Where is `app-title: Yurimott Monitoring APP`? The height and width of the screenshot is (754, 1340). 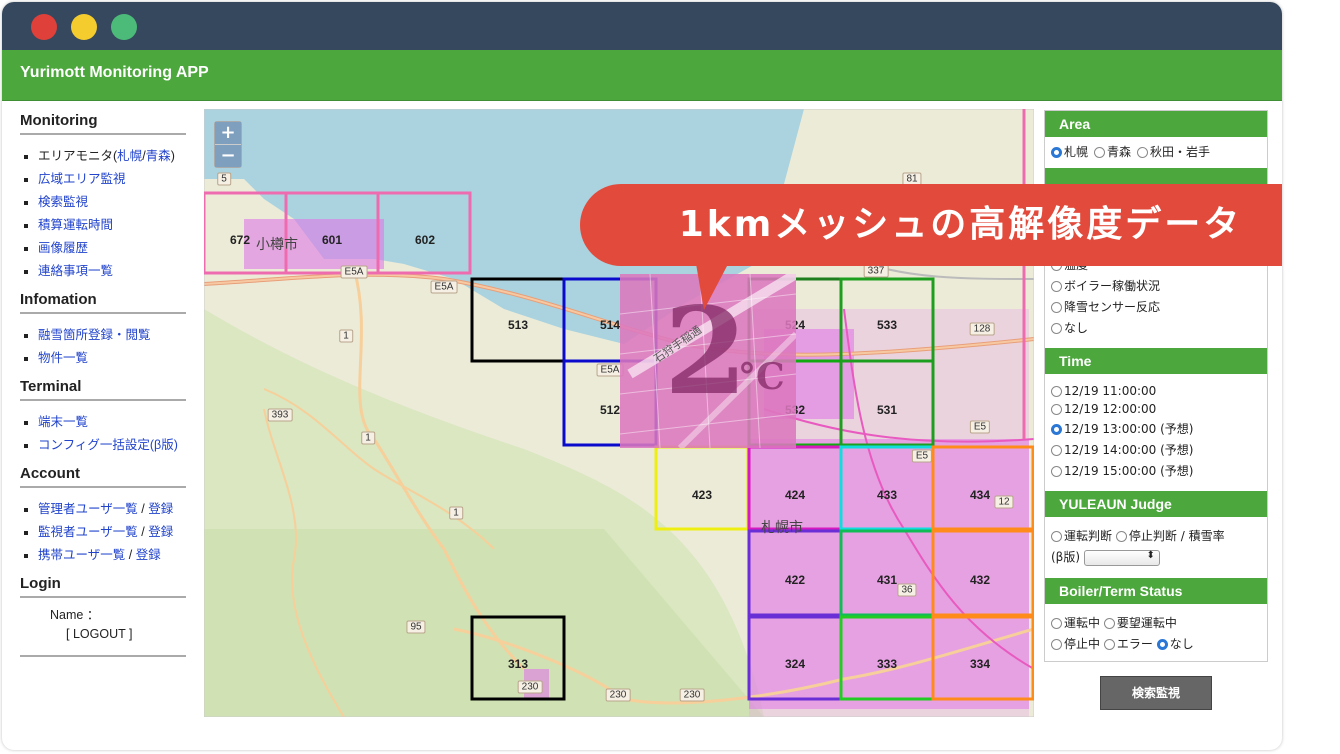
app-title: Yurimott Monitoring APP is located at coordinates (114, 72).